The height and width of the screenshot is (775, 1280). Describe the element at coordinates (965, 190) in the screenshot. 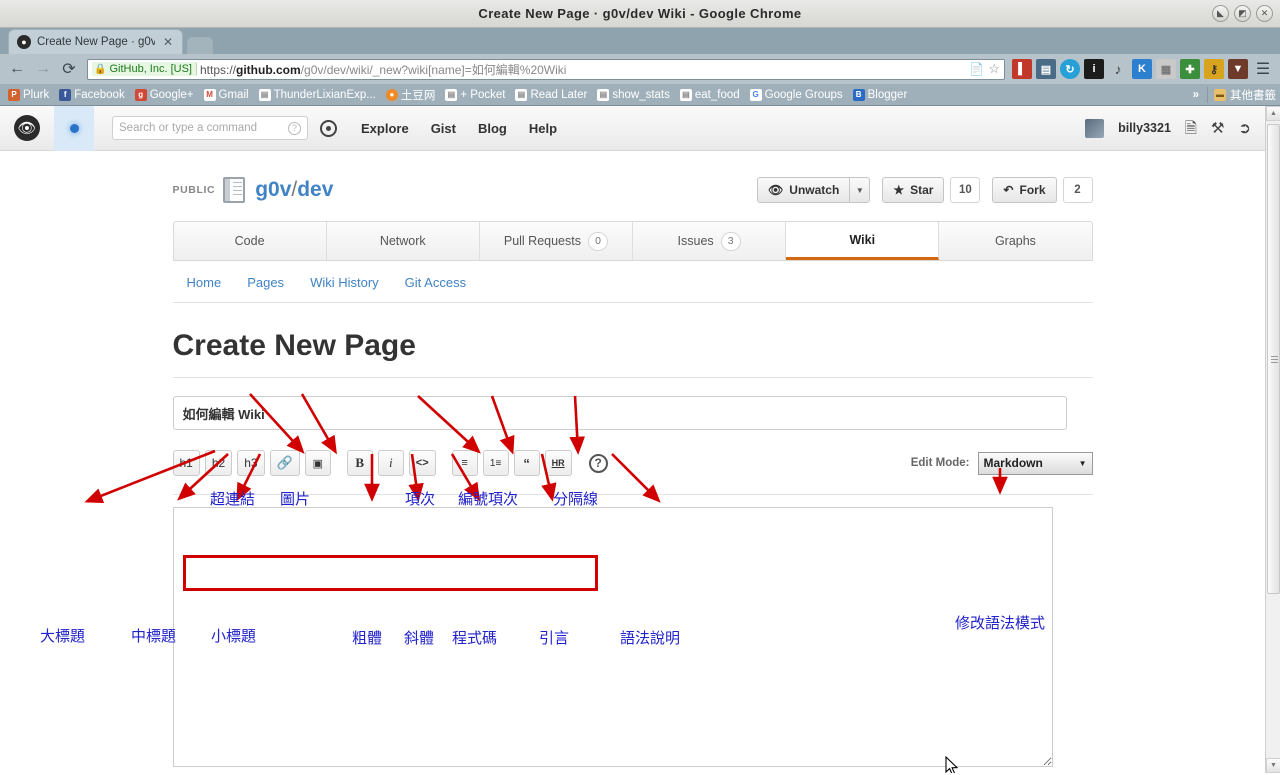

I see `star-count: 10` at that location.